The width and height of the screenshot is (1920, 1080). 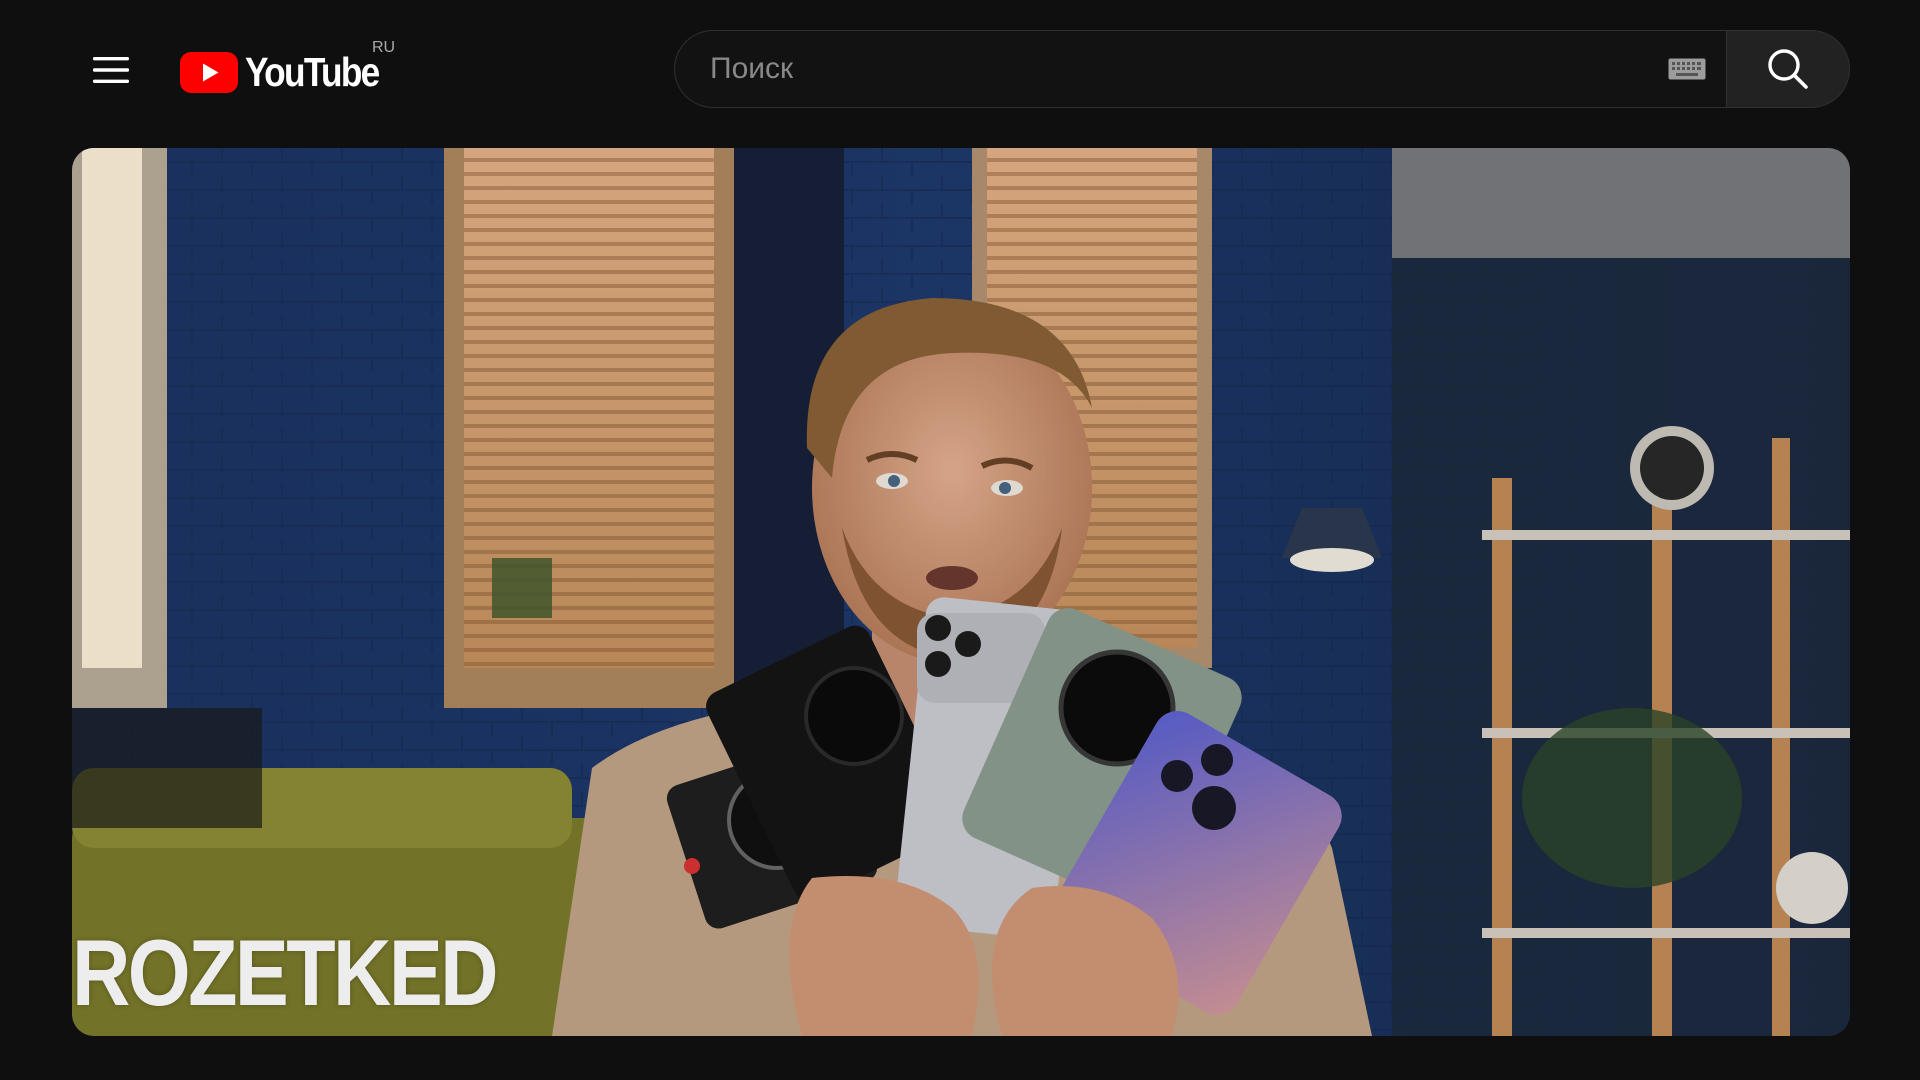 I want to click on channel-watermark: ROZETKED, so click(x=285, y=972).